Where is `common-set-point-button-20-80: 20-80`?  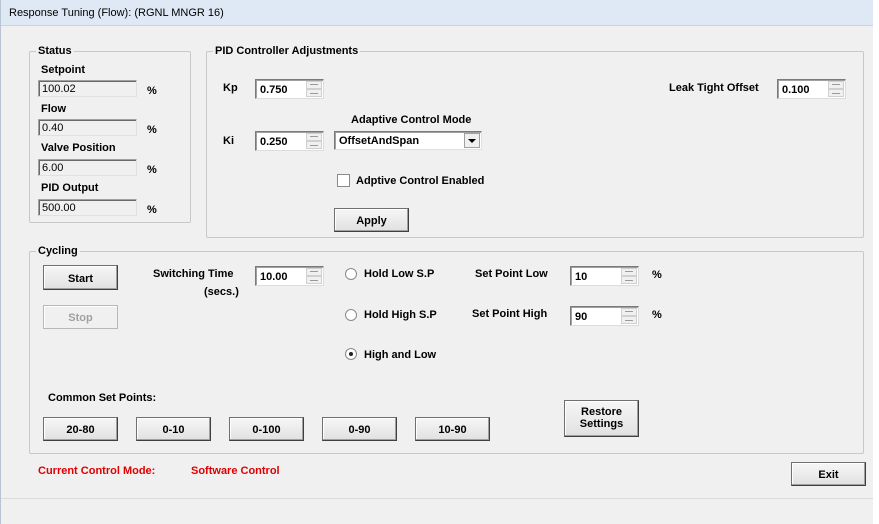 common-set-point-button-20-80: 20-80 is located at coordinates (80, 429).